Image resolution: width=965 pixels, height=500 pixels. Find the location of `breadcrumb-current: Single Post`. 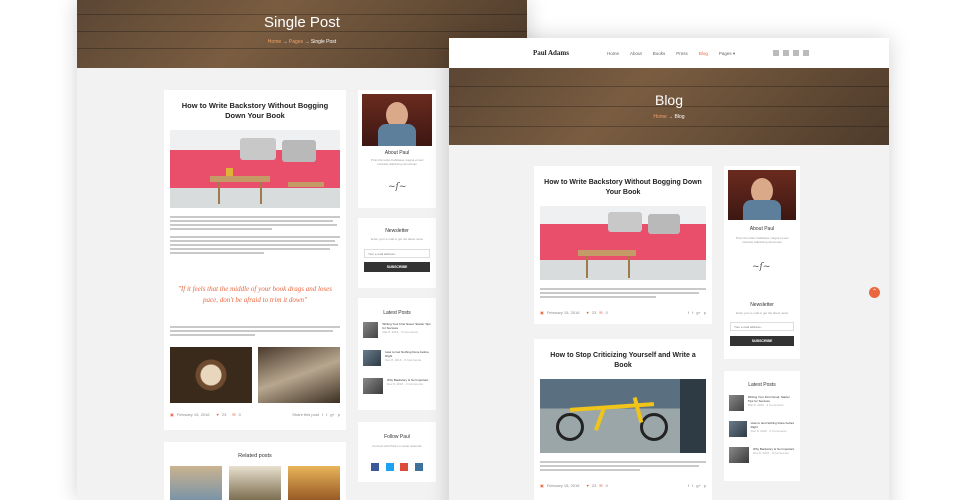

breadcrumb-current: Single Post is located at coordinates (323, 42).